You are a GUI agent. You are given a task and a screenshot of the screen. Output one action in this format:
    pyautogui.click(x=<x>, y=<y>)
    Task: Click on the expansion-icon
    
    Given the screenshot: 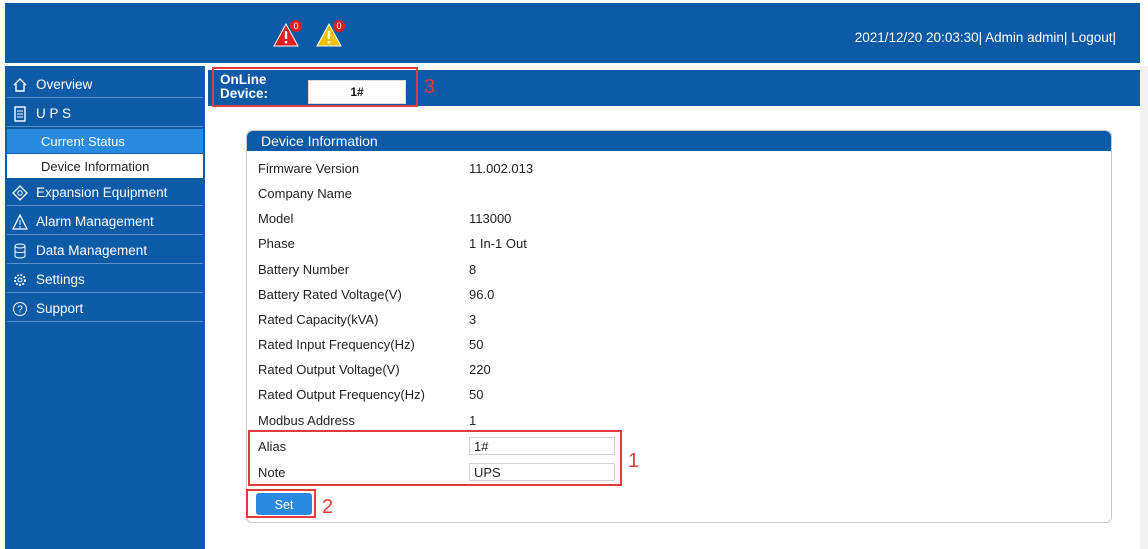 What is the action you would take?
    pyautogui.click(x=20, y=192)
    